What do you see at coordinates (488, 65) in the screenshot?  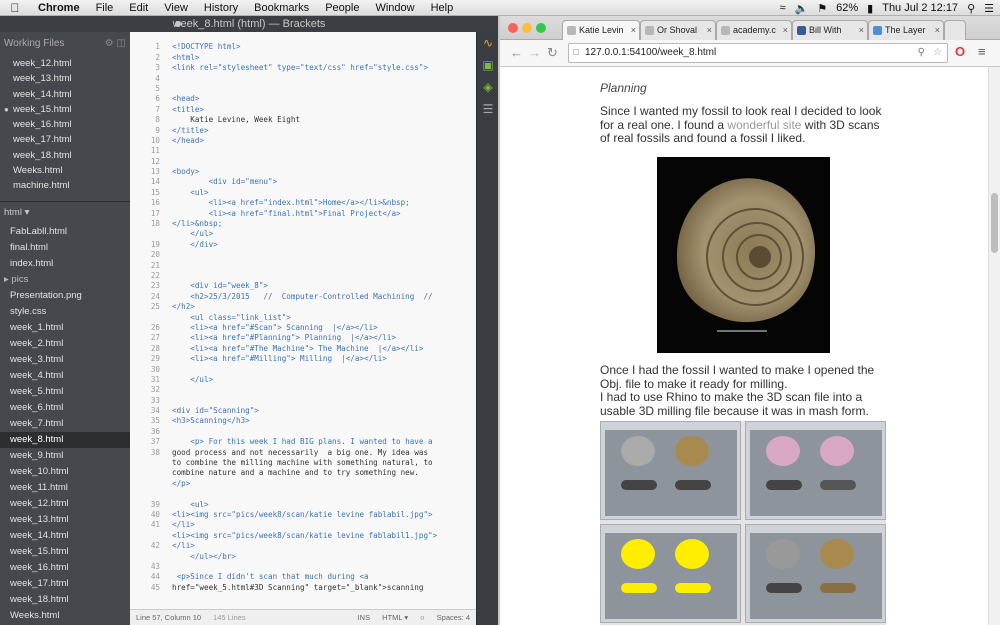 I see `extension-manager-icon: ▣` at bounding box center [488, 65].